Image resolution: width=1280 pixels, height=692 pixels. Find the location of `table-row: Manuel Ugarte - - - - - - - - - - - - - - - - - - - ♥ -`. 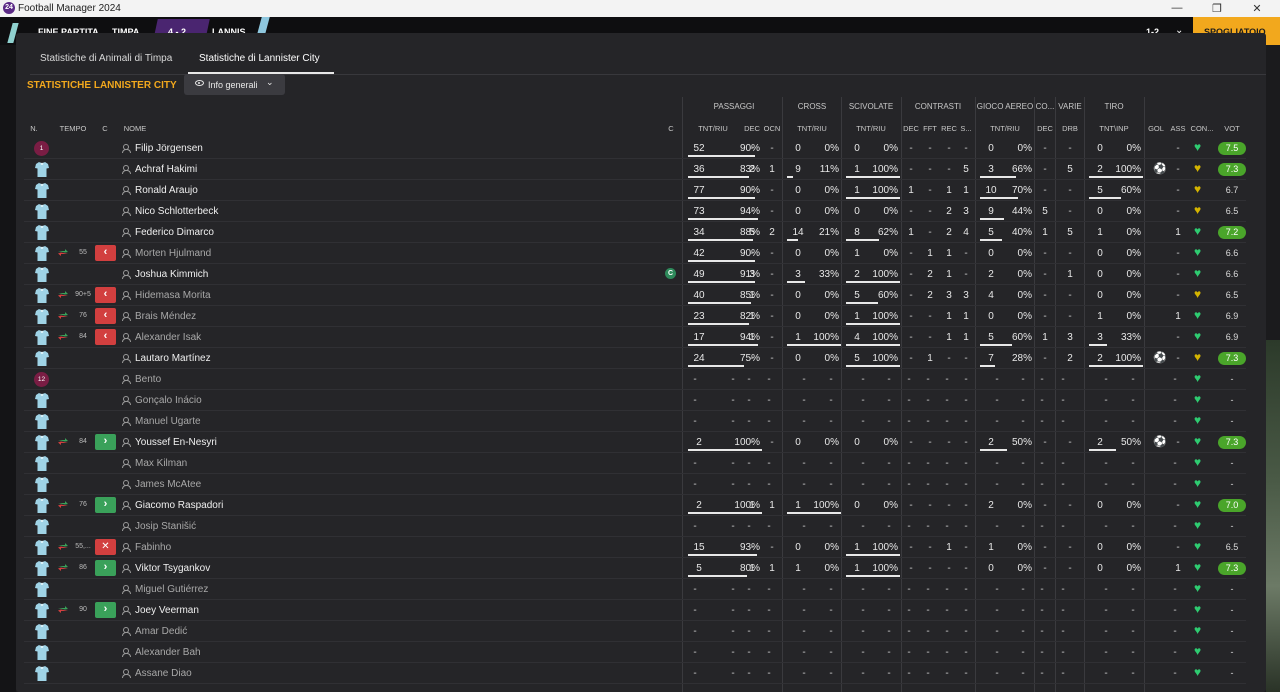

table-row: Manuel Ugarte - - - - - - - - - - - - - - - - - - - ♥ - is located at coordinates (641, 421).